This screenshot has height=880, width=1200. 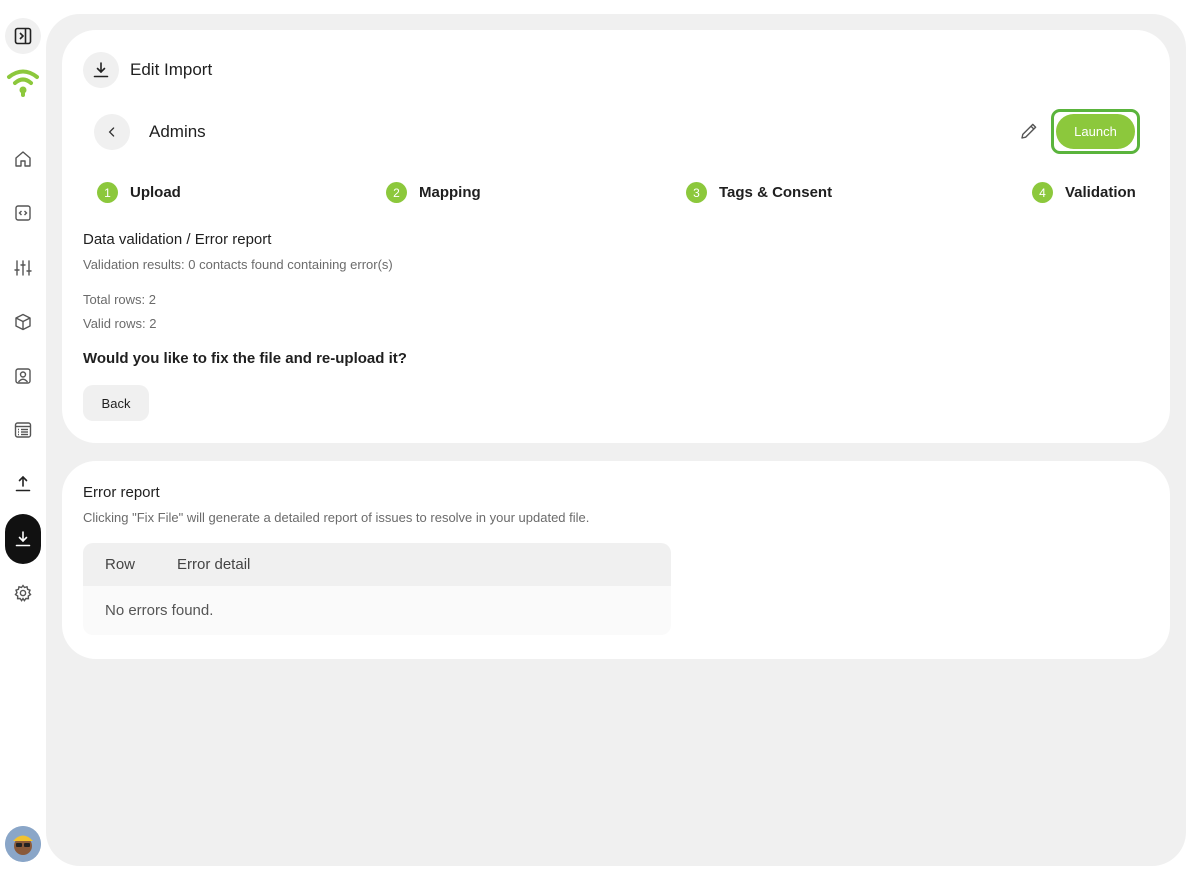 I want to click on error-table: Row Error detail No errors found., so click(x=377, y=589).